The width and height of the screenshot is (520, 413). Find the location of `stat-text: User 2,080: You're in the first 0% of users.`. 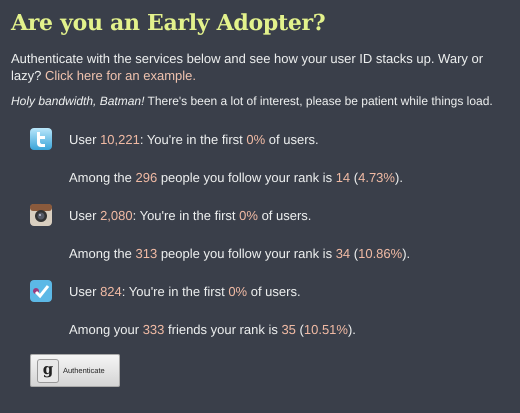

stat-text: User 2,080: You're in the first 0% of users. is located at coordinates (190, 215).